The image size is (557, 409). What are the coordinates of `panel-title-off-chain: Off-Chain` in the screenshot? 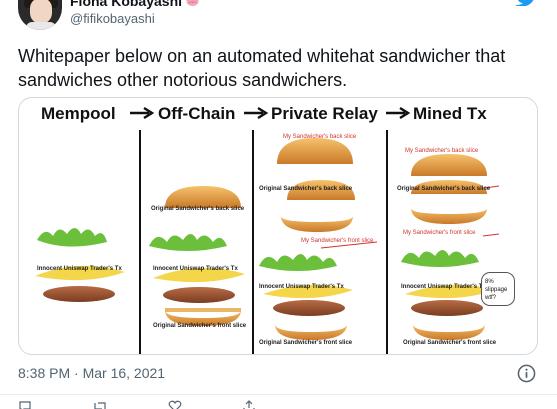 It's located at (197, 113).